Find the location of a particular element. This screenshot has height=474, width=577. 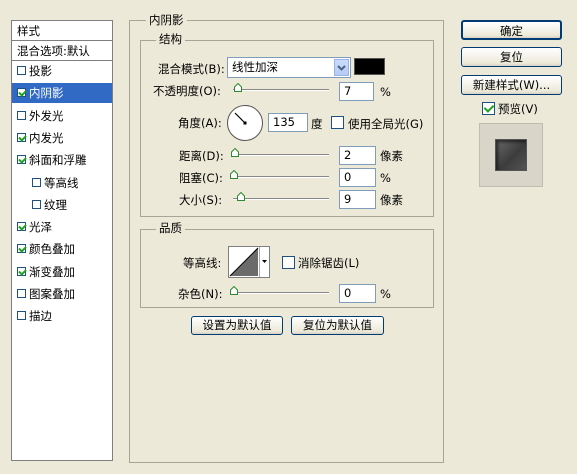

contour-label: 等高线: is located at coordinates (202, 263).